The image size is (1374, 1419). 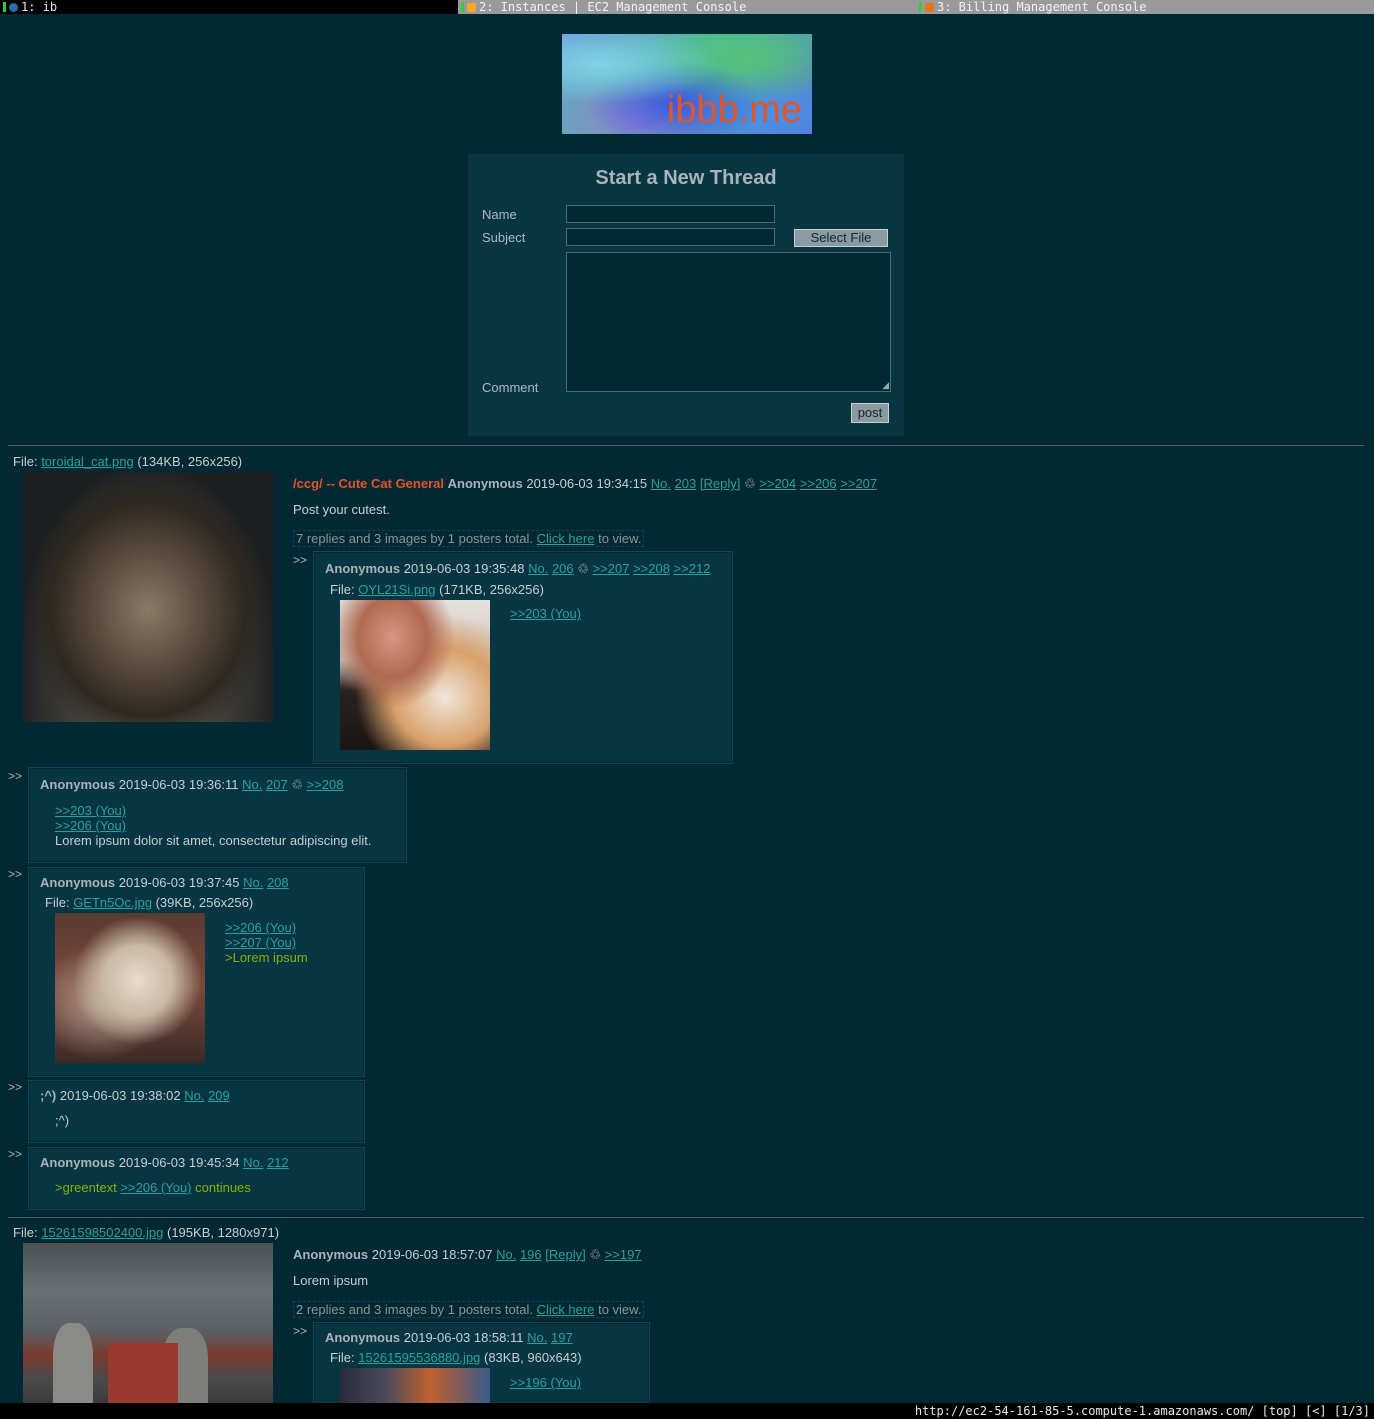 What do you see at coordinates (396, 589) in the screenshot?
I see `reply-file-link: OYL21Si.png` at bounding box center [396, 589].